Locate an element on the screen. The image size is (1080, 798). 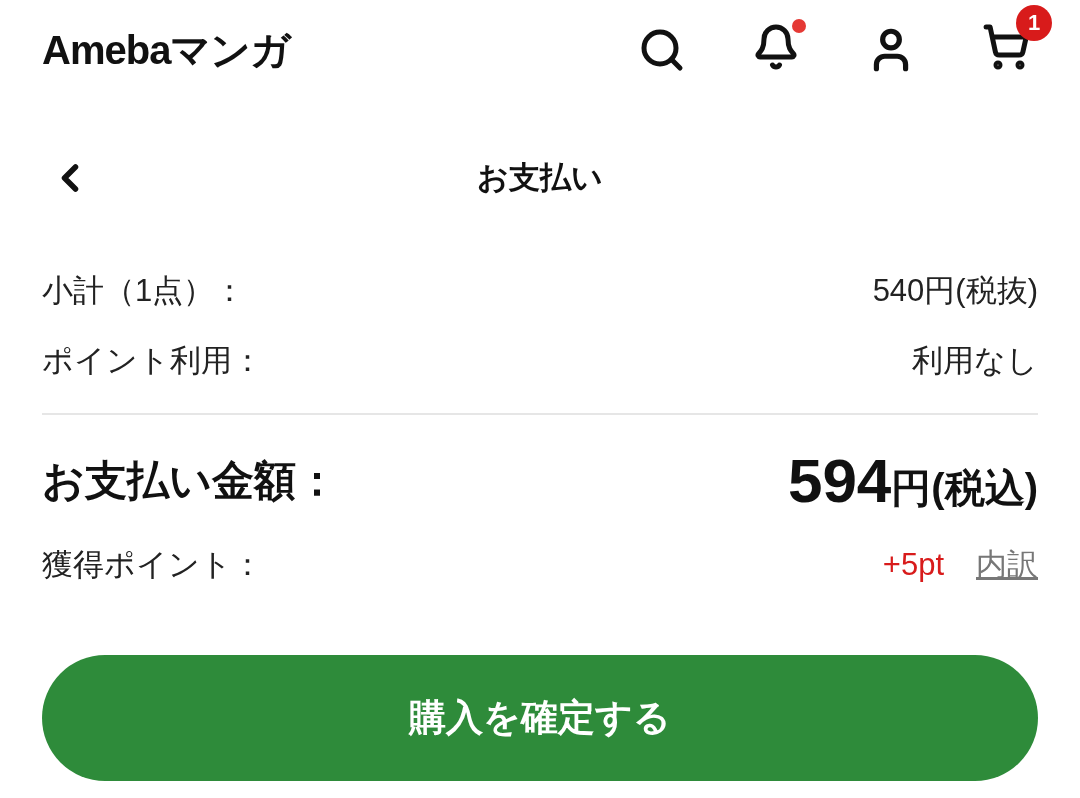
summary-value: 利用なし is located at coordinates (975, 360).